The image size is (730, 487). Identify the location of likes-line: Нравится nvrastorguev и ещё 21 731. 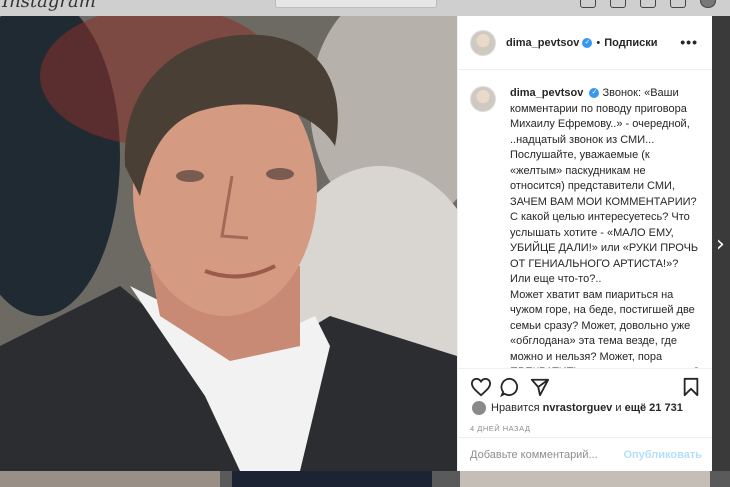
(592, 408).